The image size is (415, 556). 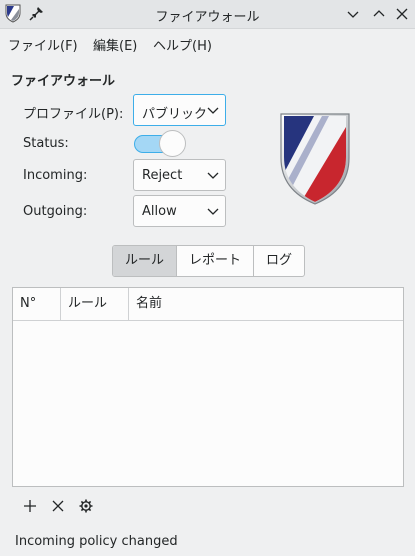 I want to click on status-toggle, so click(x=160, y=143).